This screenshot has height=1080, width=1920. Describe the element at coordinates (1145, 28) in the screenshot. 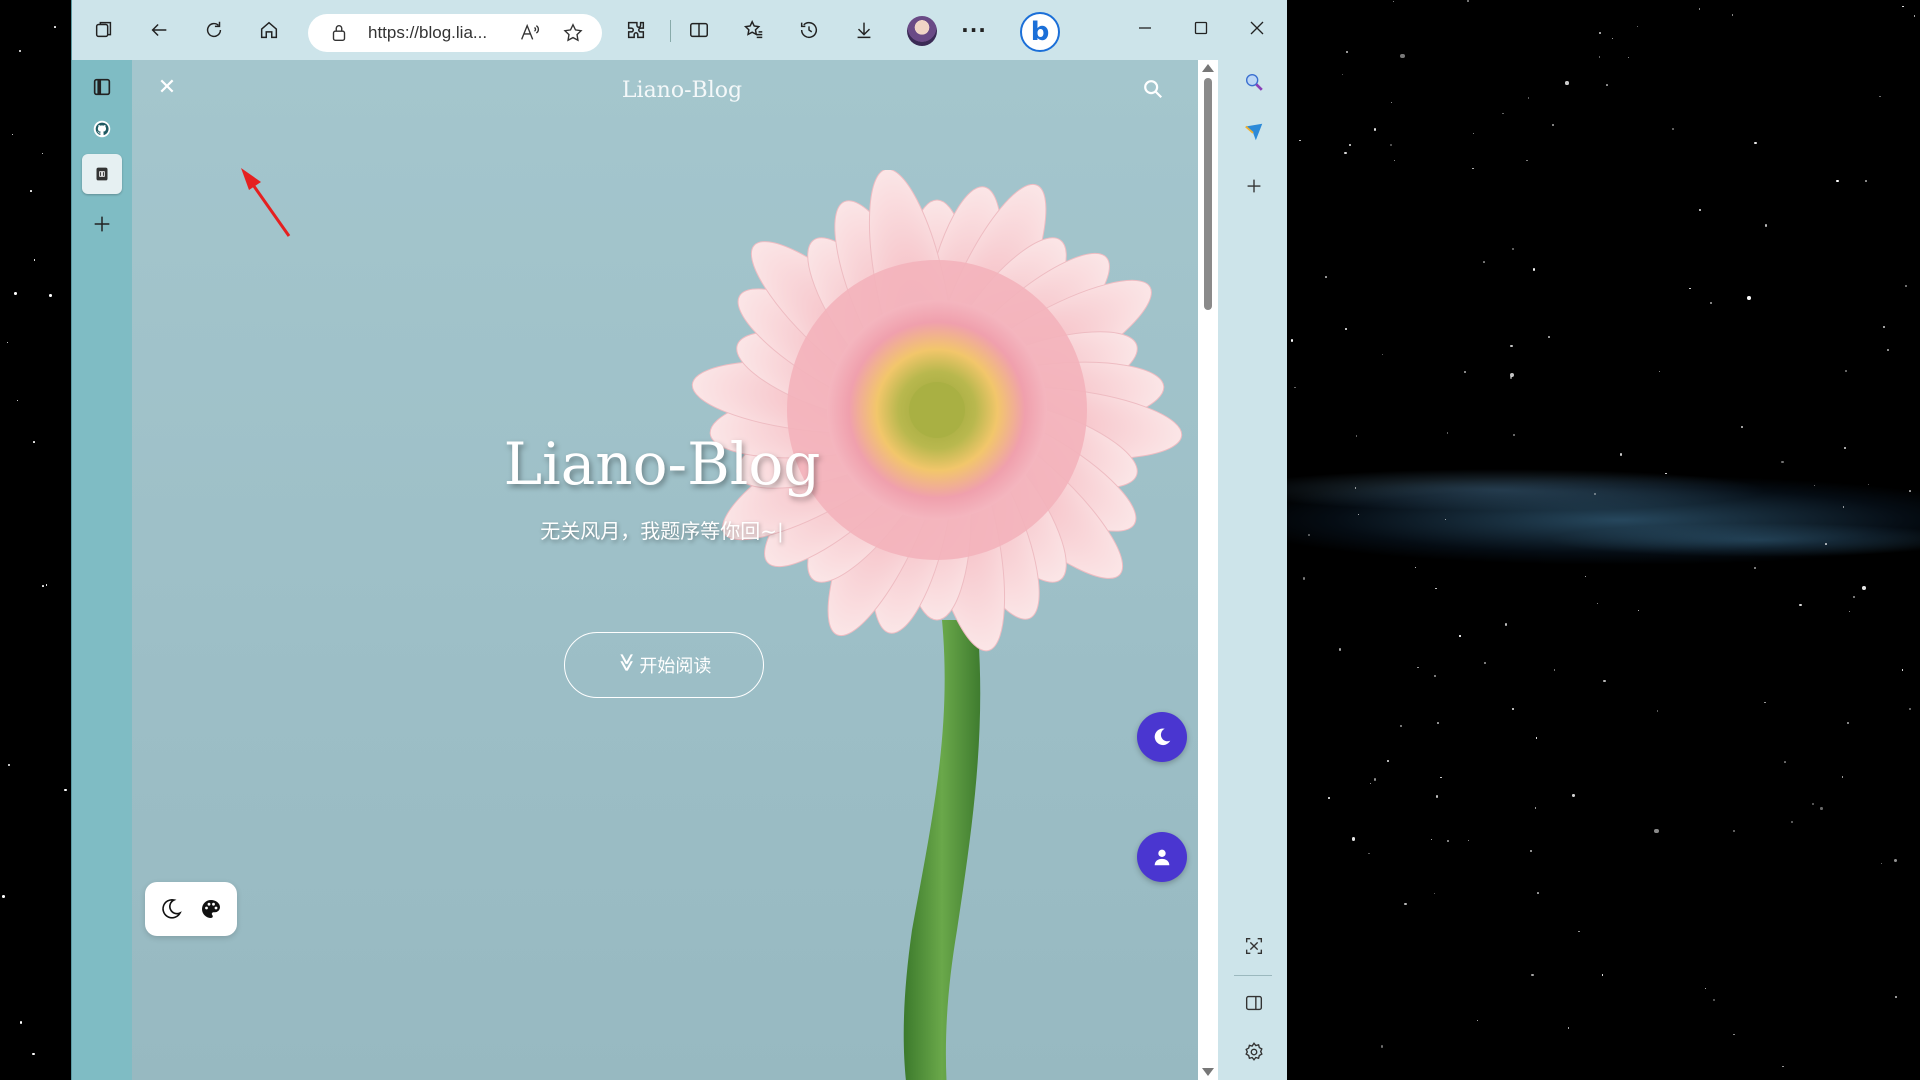

I see `minimize-button` at that location.